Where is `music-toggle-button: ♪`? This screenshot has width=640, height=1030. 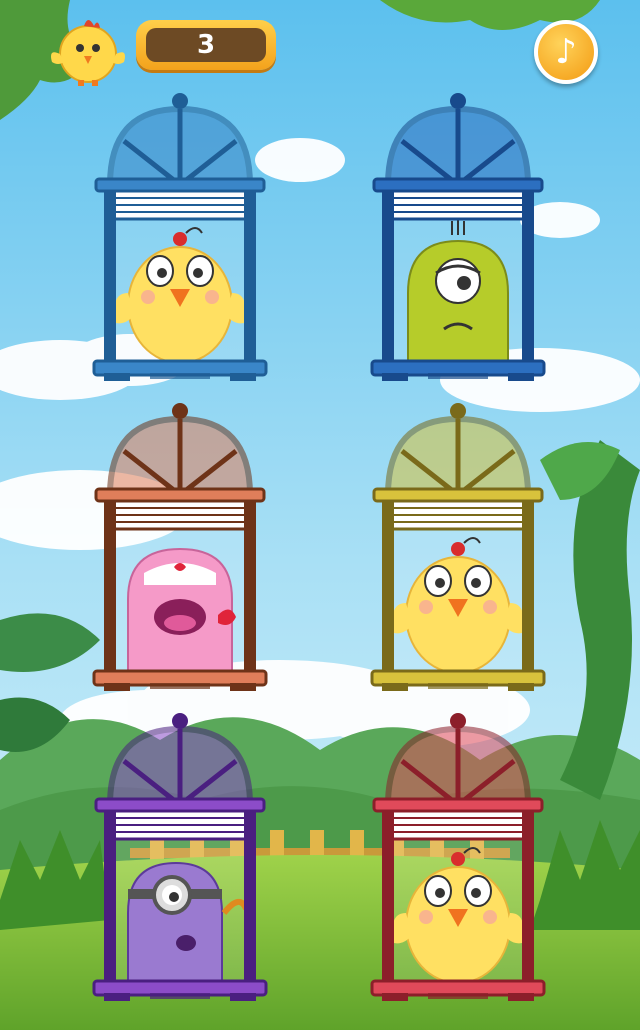
music-toggle-button: ♪ is located at coordinates (566, 52).